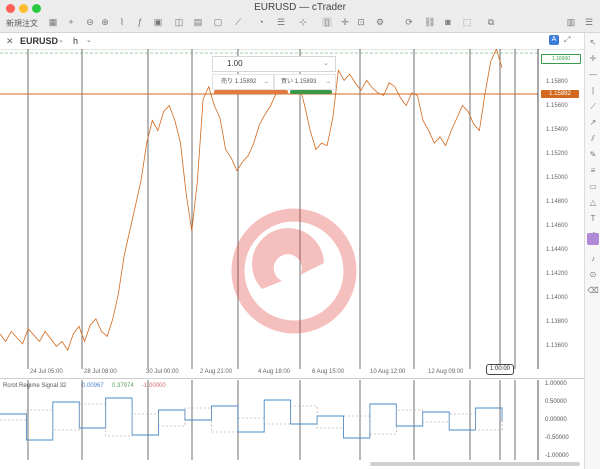 The image size is (600, 469). Describe the element at coordinates (235, 63) in the screenshot. I see `volume-value: 1.00` at that location.